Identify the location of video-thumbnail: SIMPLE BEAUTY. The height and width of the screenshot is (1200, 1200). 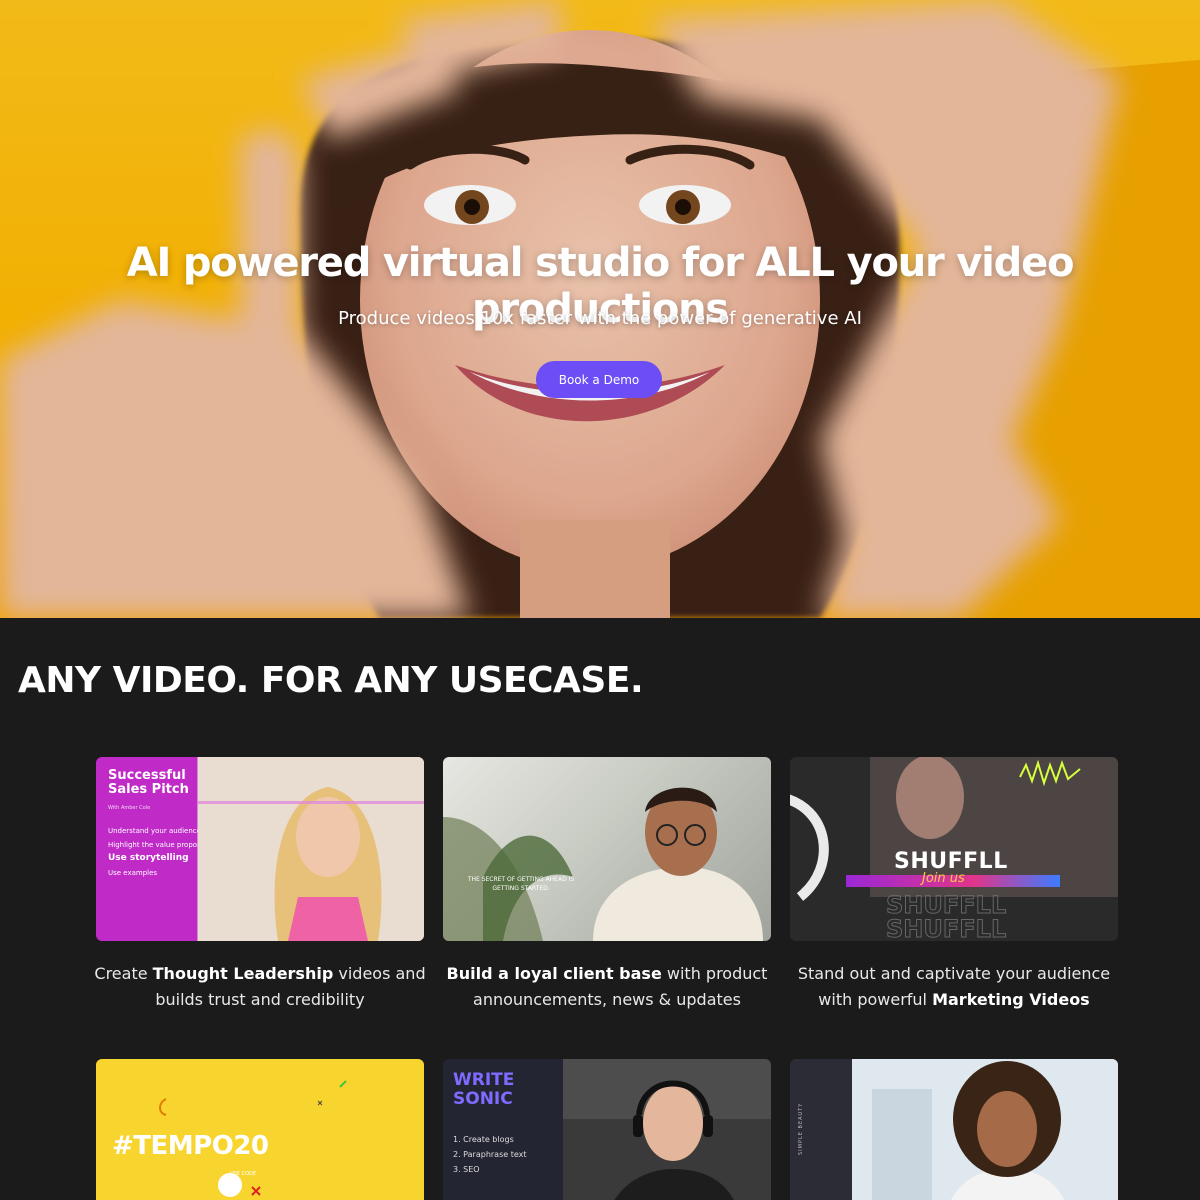
(954, 1129).